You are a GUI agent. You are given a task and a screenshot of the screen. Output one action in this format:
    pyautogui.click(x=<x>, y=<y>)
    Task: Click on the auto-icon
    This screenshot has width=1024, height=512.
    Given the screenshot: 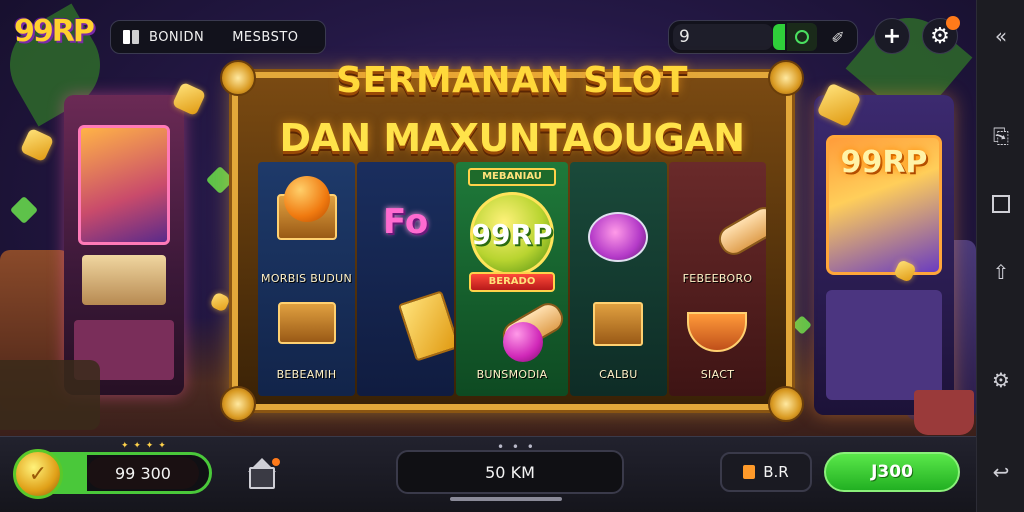 What is the action you would take?
    pyautogui.click(x=749, y=472)
    